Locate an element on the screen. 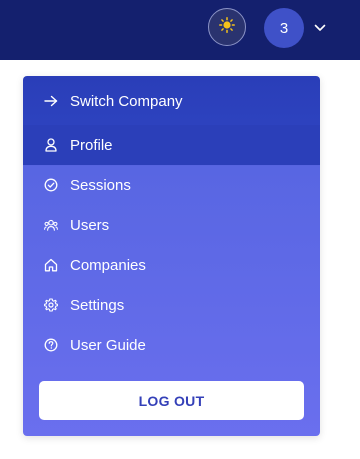 The height and width of the screenshot is (459, 360). menu-item-user-guide: User Guide is located at coordinates (171, 345).